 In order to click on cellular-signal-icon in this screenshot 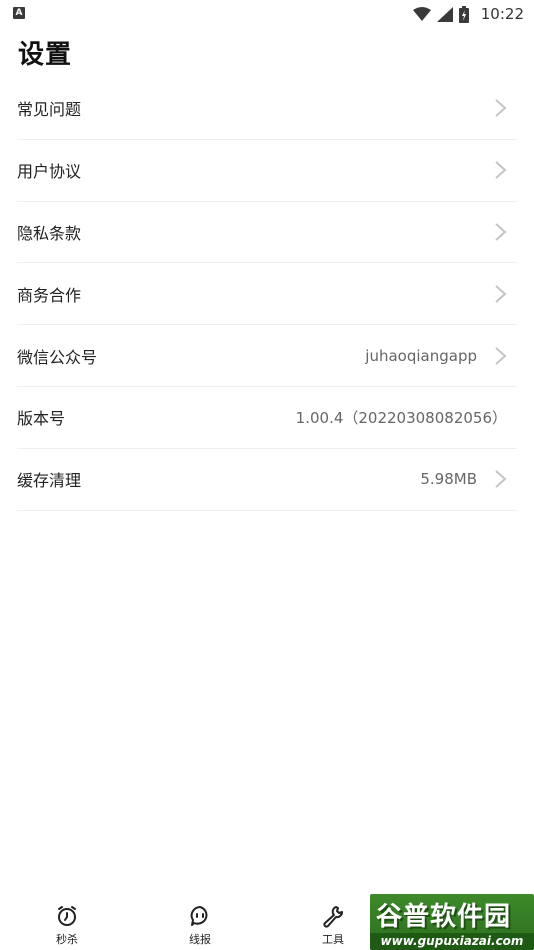, I will do `click(444, 14)`.